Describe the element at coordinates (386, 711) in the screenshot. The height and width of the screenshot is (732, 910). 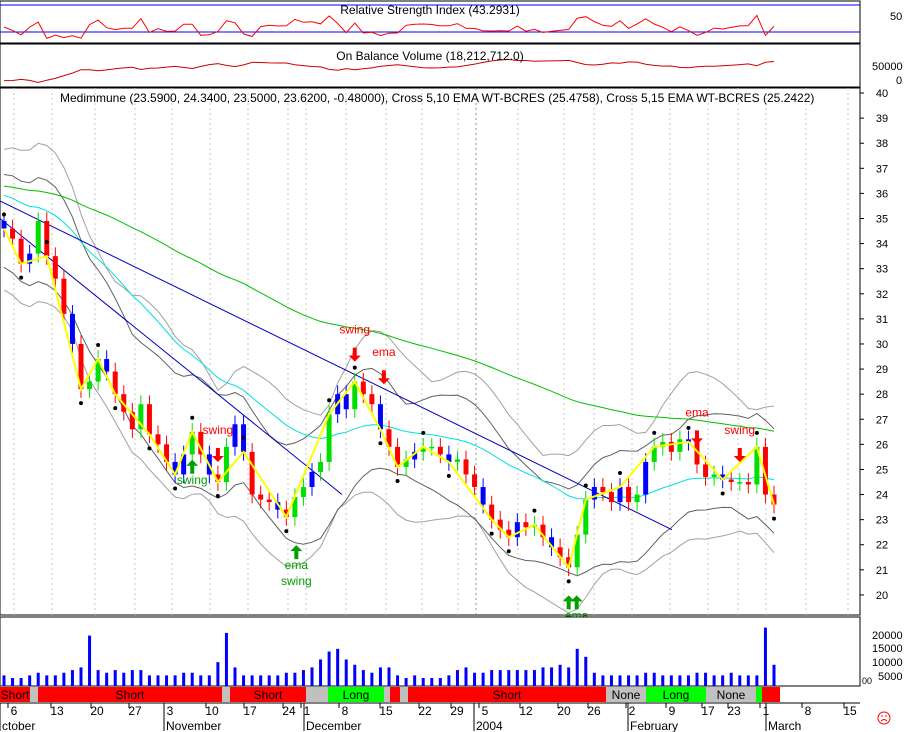
I see `day-label: 15` at that location.